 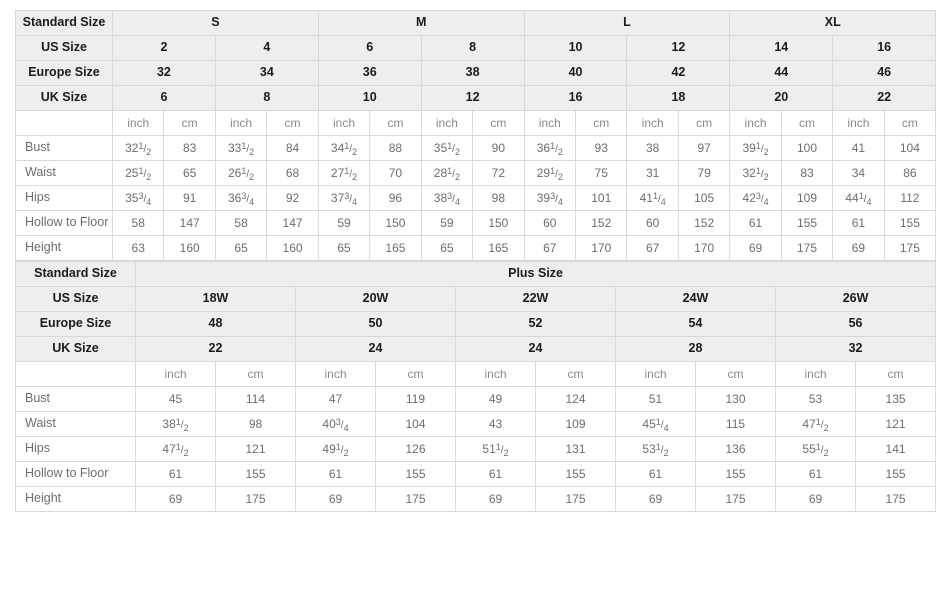 I want to click on plus-size-corner-label: Standard Size, so click(x=75, y=274).